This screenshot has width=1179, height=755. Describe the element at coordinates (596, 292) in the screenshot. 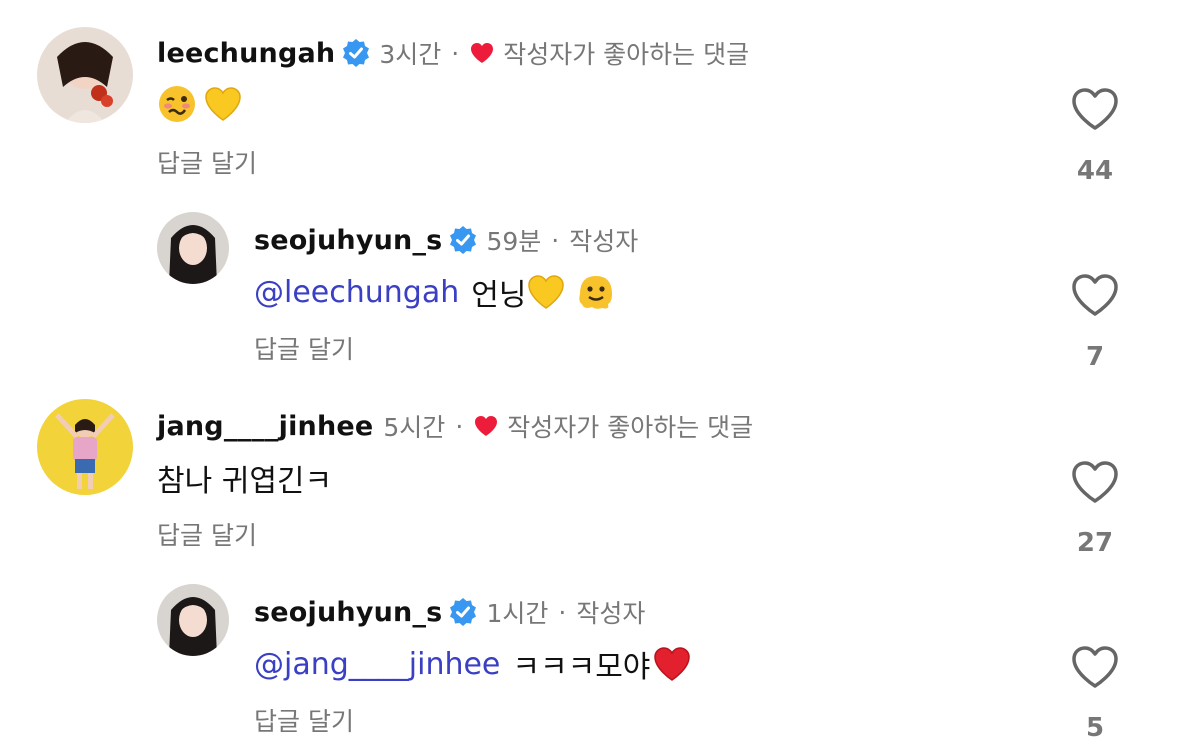

I see `melting-face-icon` at that location.